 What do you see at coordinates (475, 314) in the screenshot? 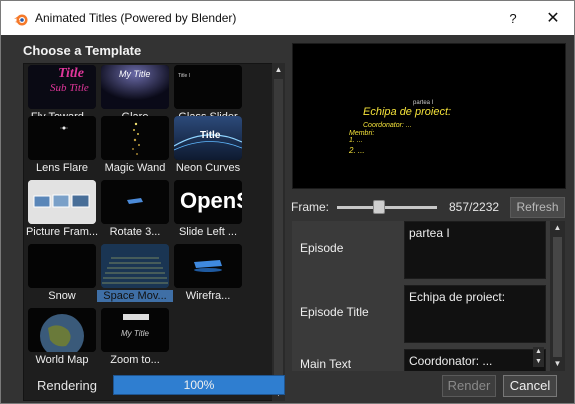
I see `episode-title-field: Echipa de proiect:` at bounding box center [475, 314].